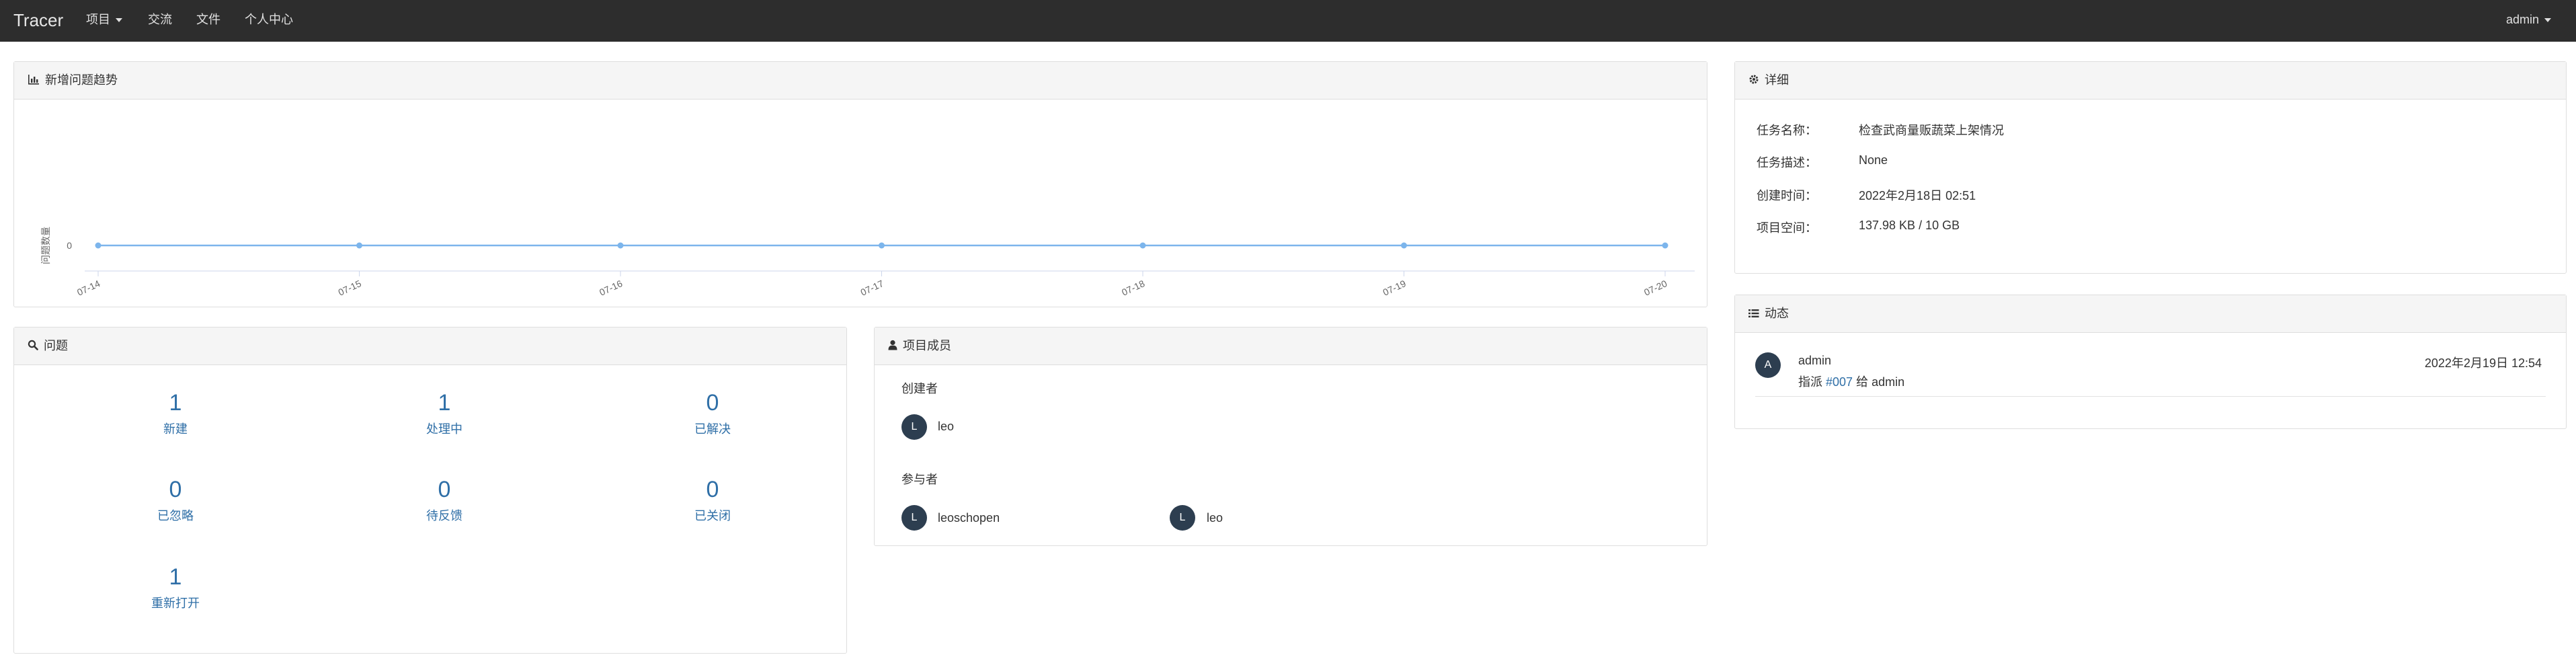 The image size is (2576, 655). I want to click on detail-key: 任务描述：, so click(1787, 162).